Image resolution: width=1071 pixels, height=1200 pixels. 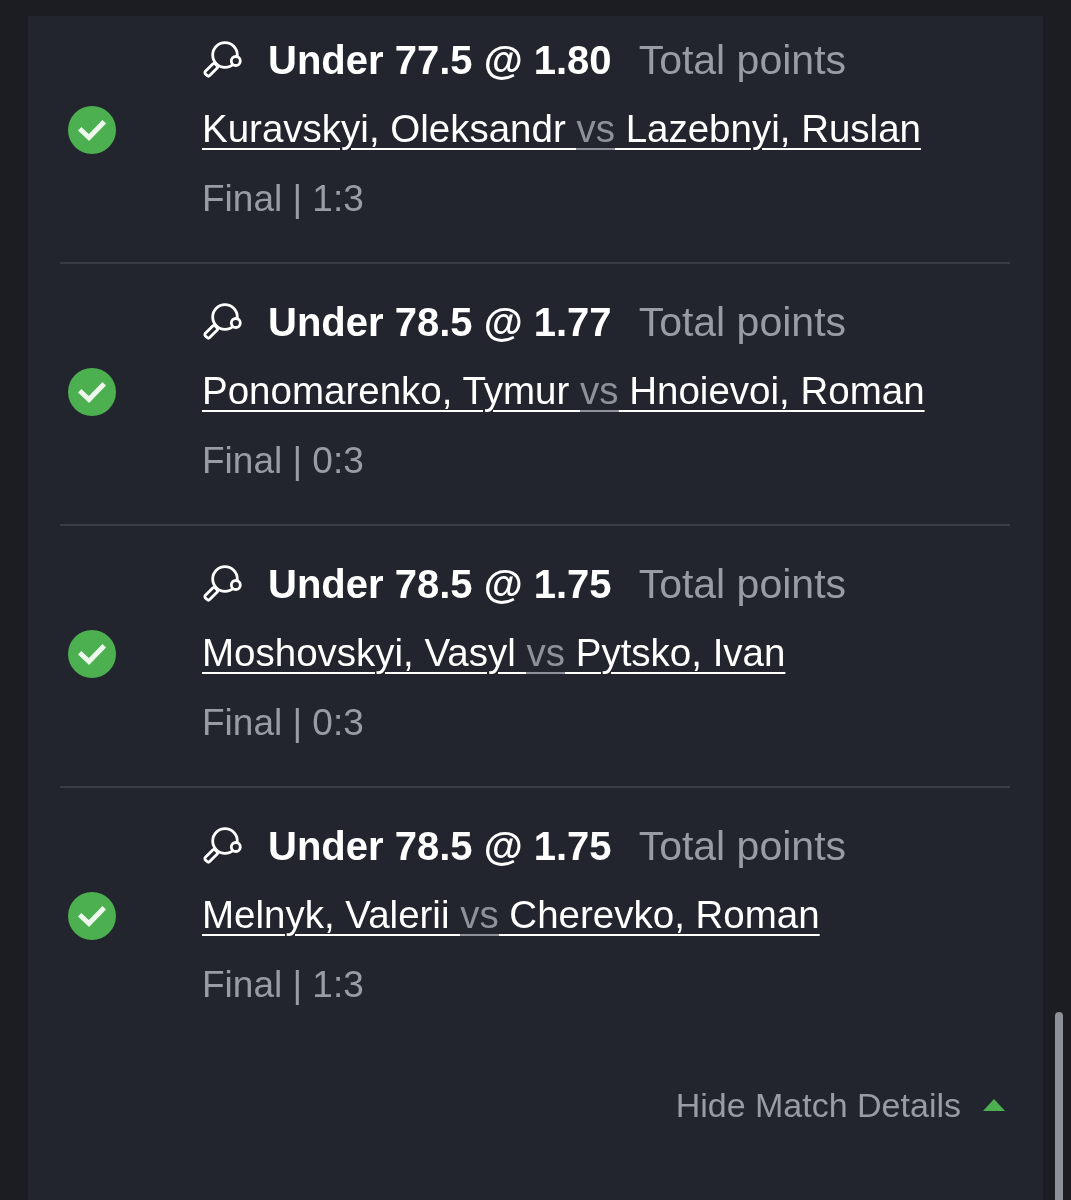 I want to click on match-link: Moshovskyi, Vasyl vs Pytsko, Ivan, so click(x=494, y=654).